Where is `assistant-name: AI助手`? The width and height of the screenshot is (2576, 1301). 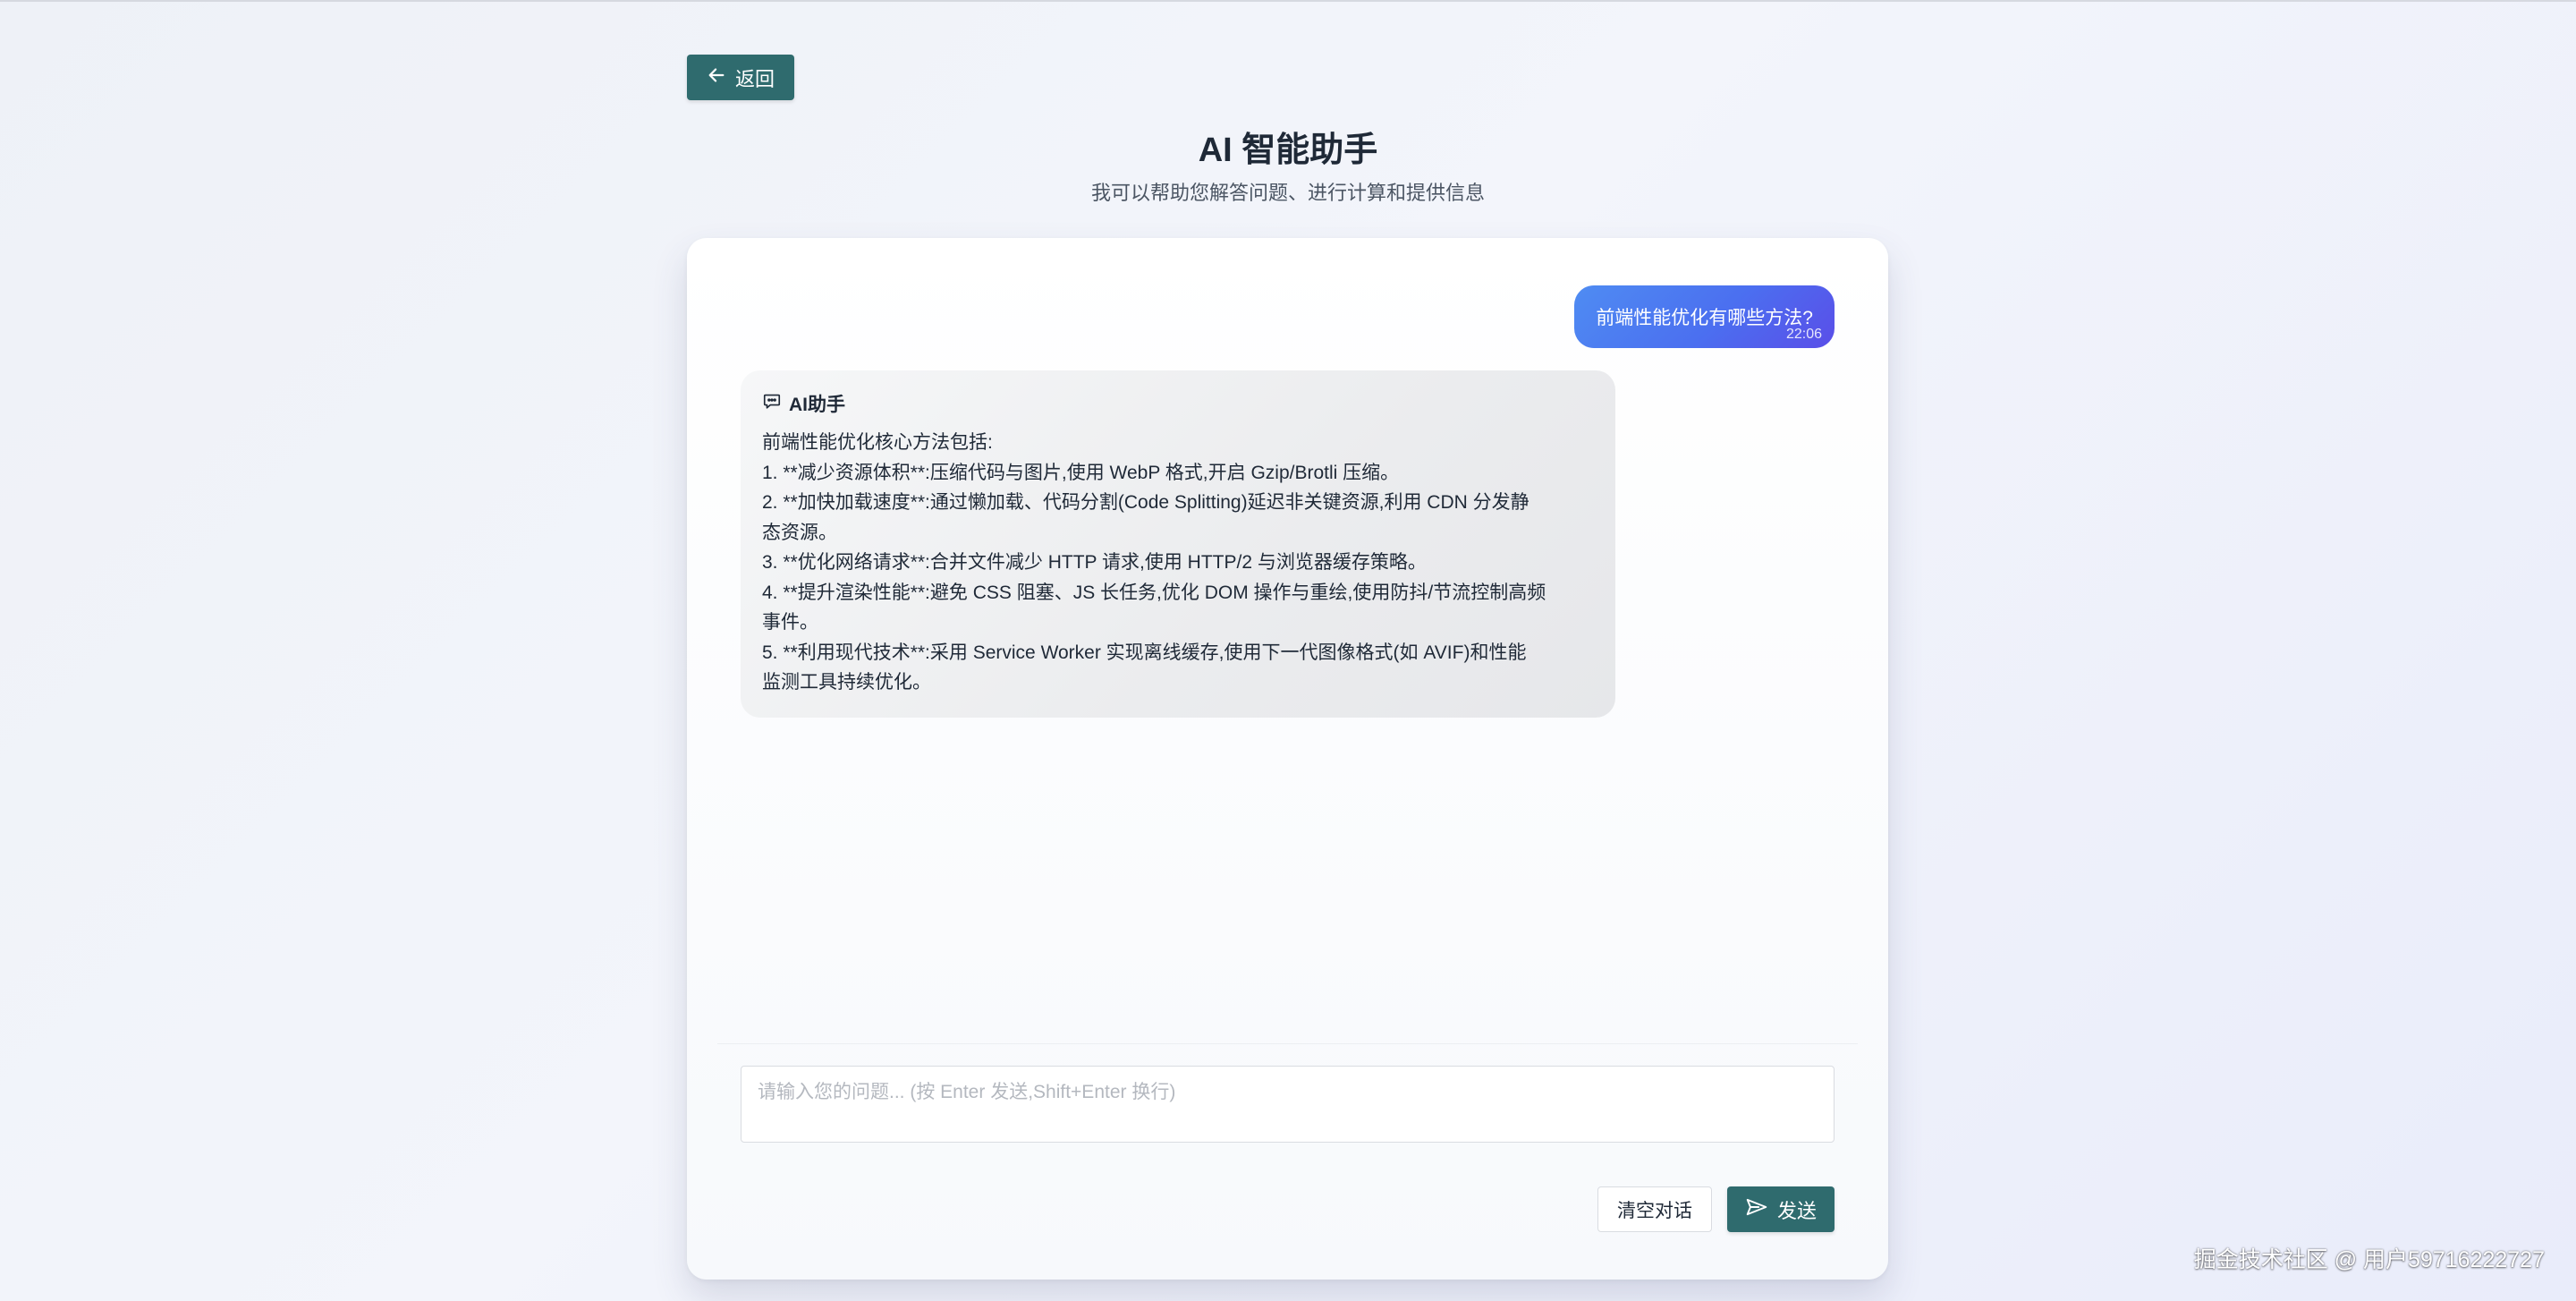
assistant-name: AI助手 is located at coordinates (817, 405).